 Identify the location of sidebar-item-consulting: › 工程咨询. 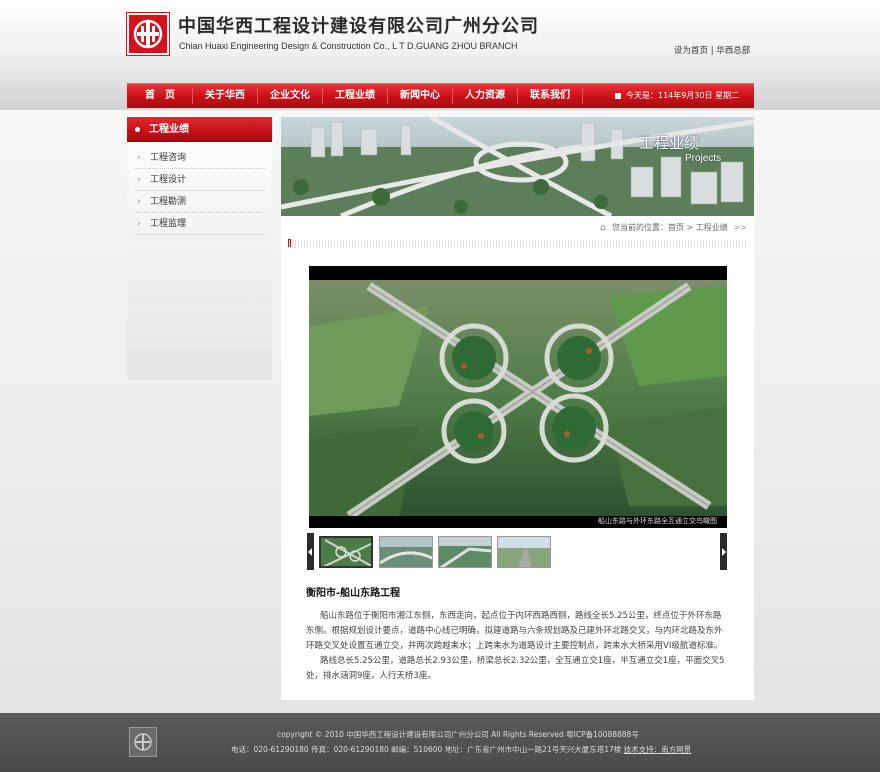
(200, 158).